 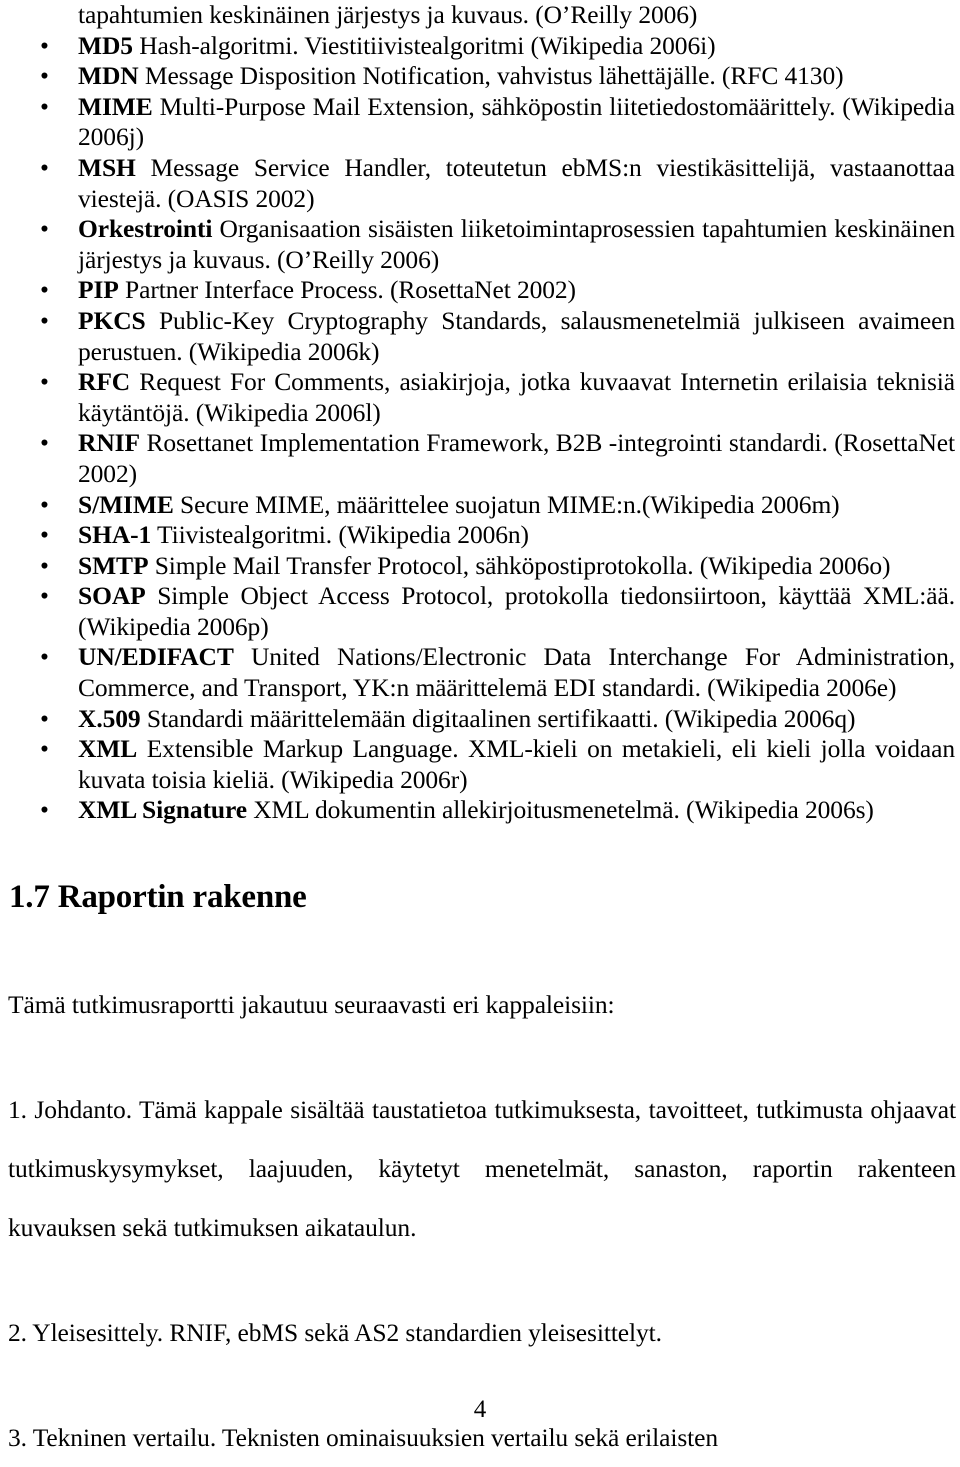 What do you see at coordinates (107, 167) in the screenshot?
I see `glossary-term: MSH` at bounding box center [107, 167].